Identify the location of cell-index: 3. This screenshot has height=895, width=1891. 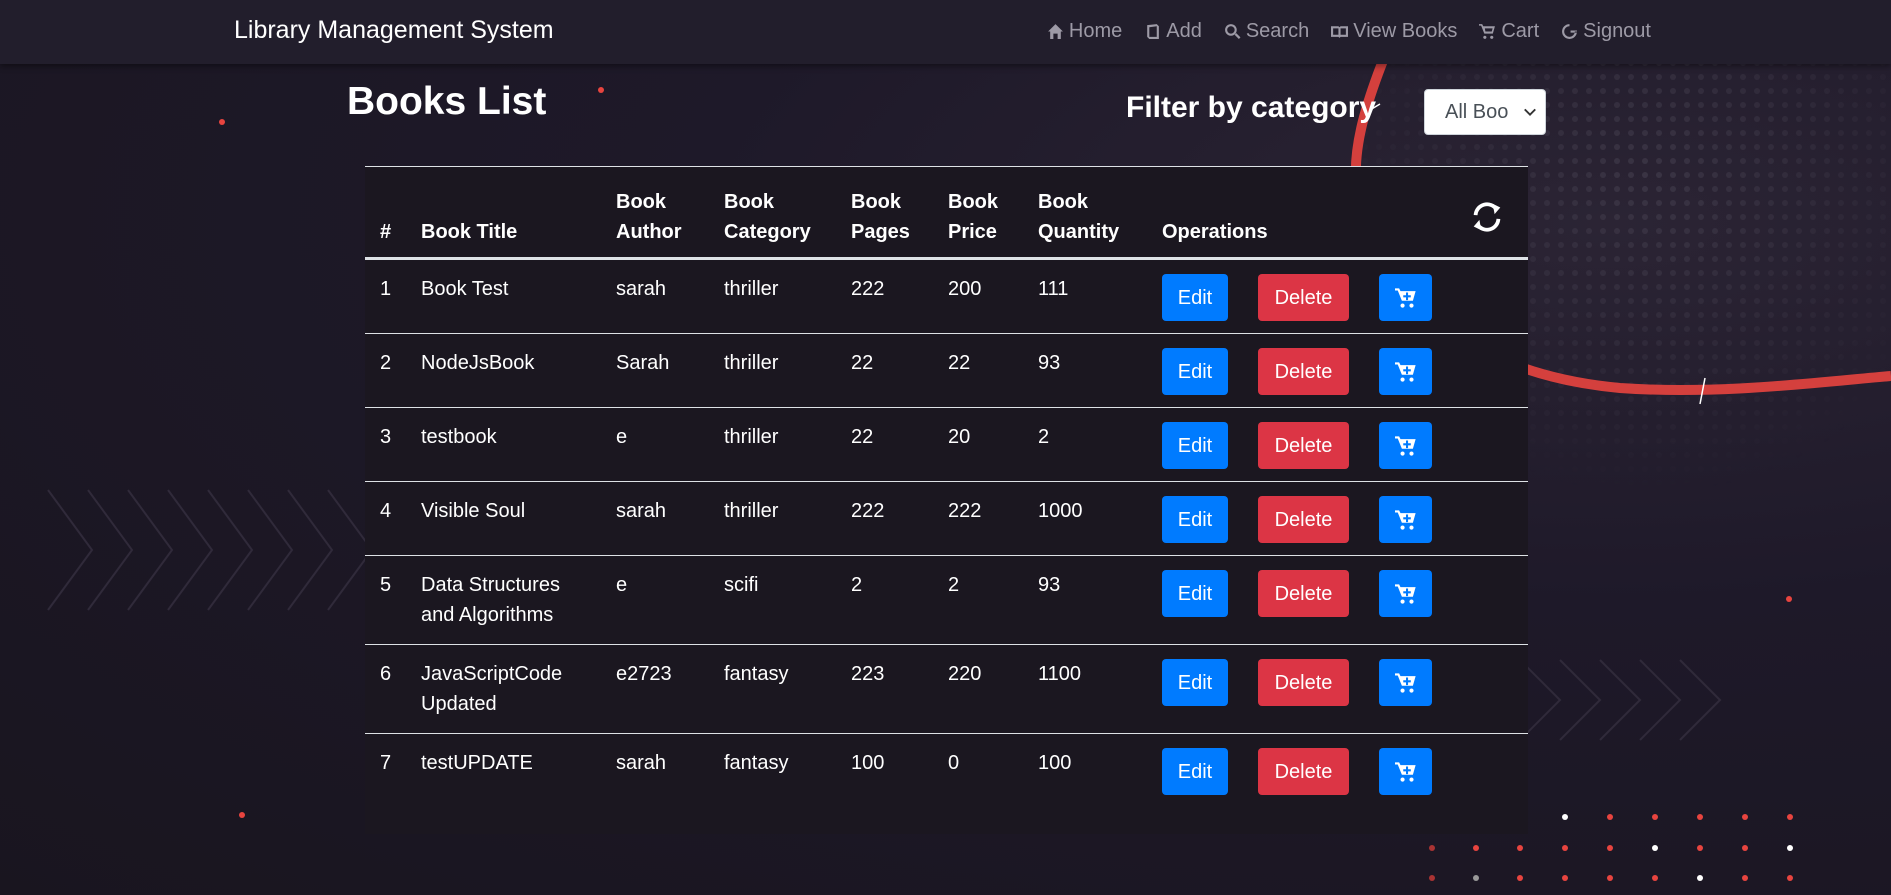
(385, 444).